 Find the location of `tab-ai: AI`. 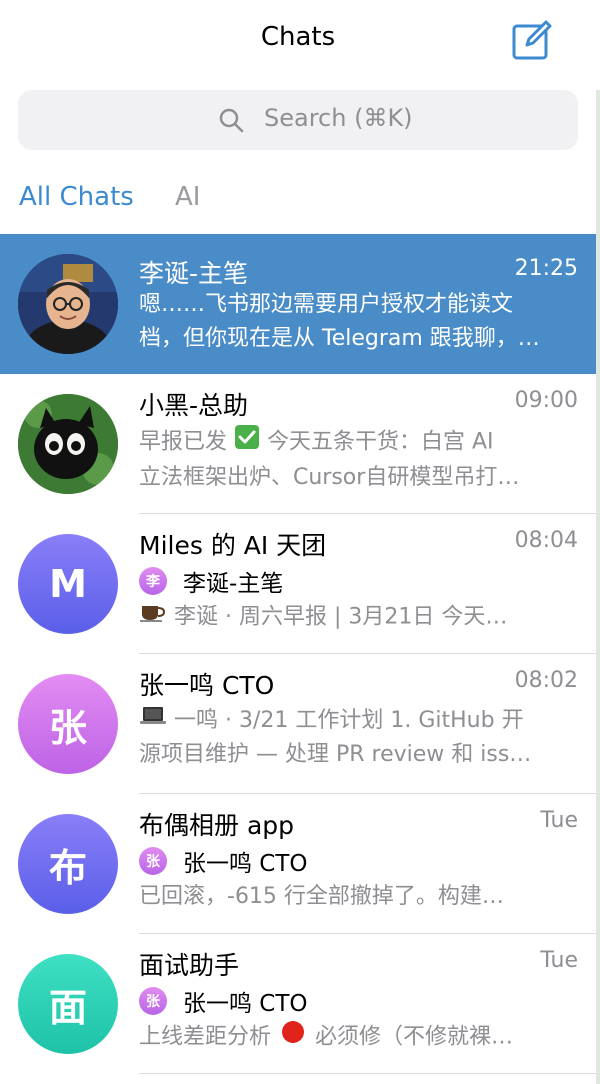

tab-ai: AI is located at coordinates (187, 197).